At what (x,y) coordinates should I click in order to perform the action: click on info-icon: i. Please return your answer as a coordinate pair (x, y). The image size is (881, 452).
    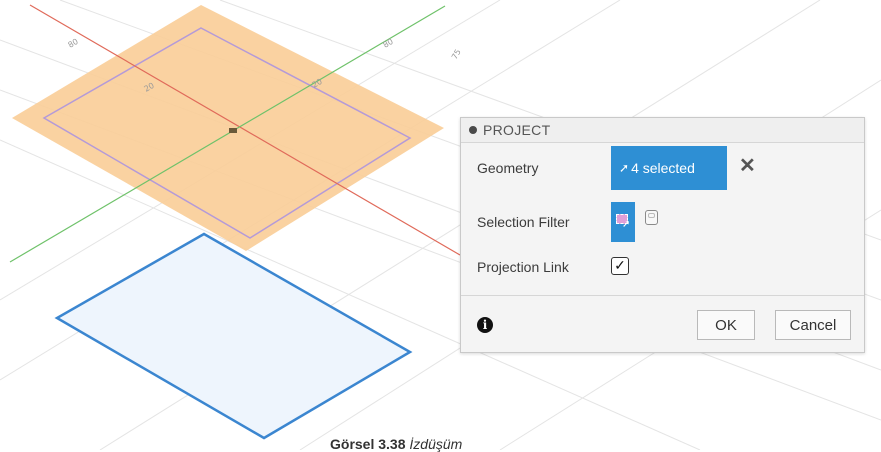
    Looking at the image, I should click on (485, 325).